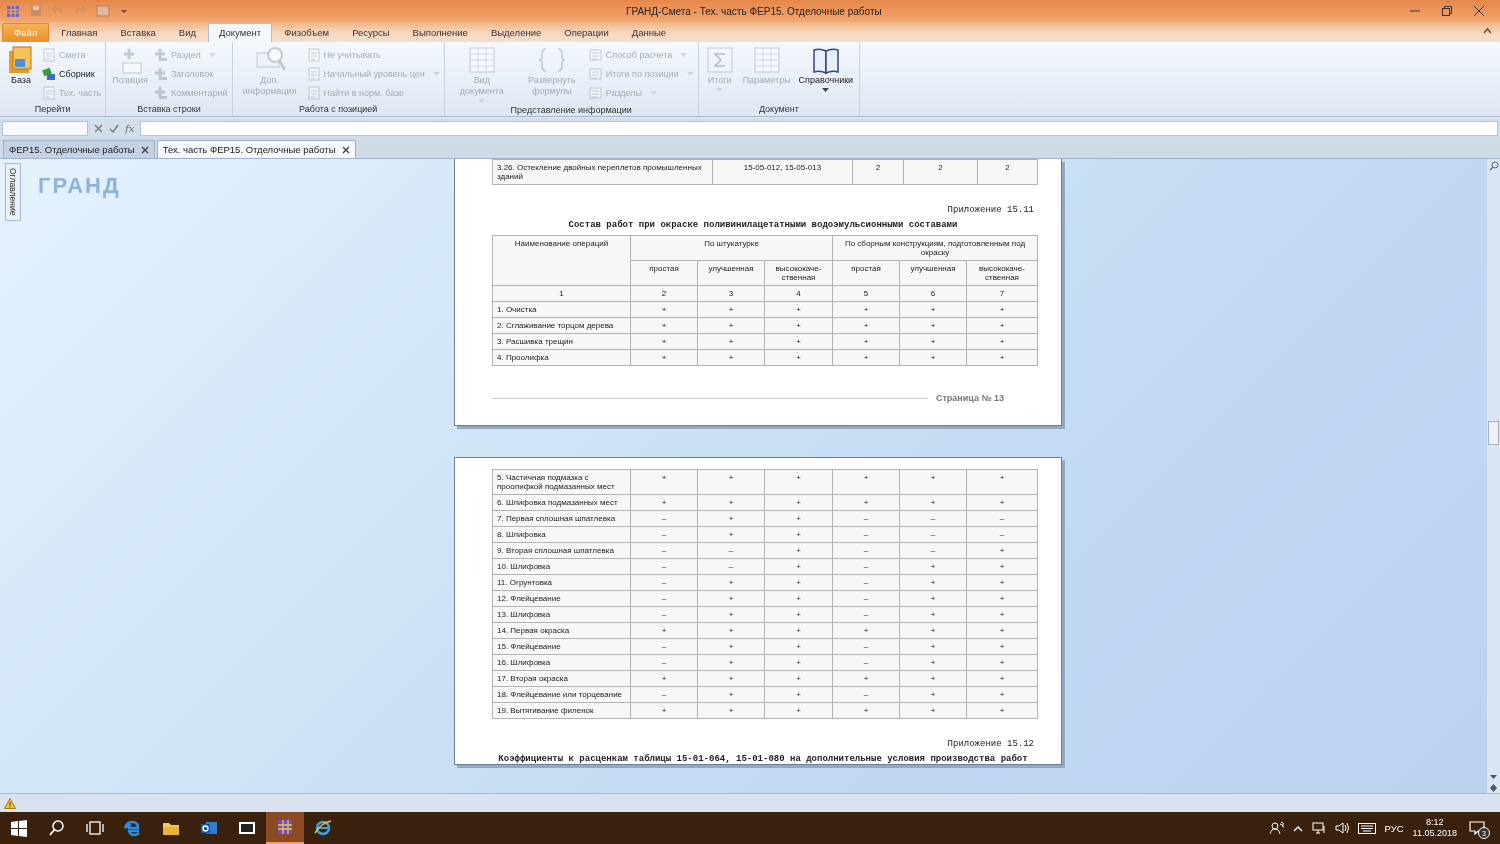 The height and width of the screenshot is (844, 1500). What do you see at coordinates (586, 32) in the screenshot?
I see `ribbon-tab: Операции` at bounding box center [586, 32].